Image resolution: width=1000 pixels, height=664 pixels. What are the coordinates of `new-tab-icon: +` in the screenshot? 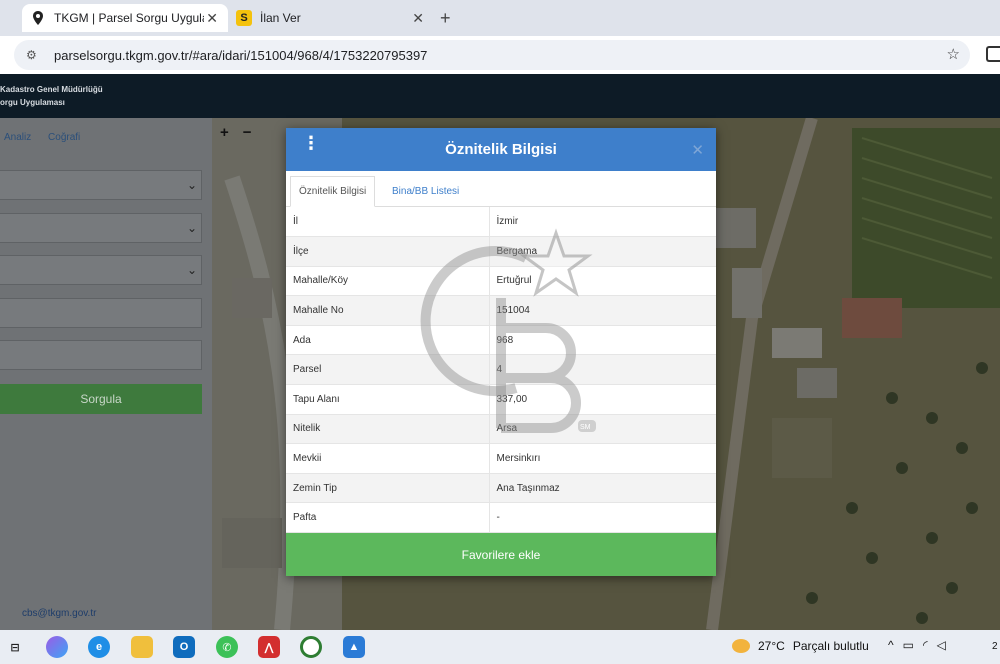 It's located at (445, 18).